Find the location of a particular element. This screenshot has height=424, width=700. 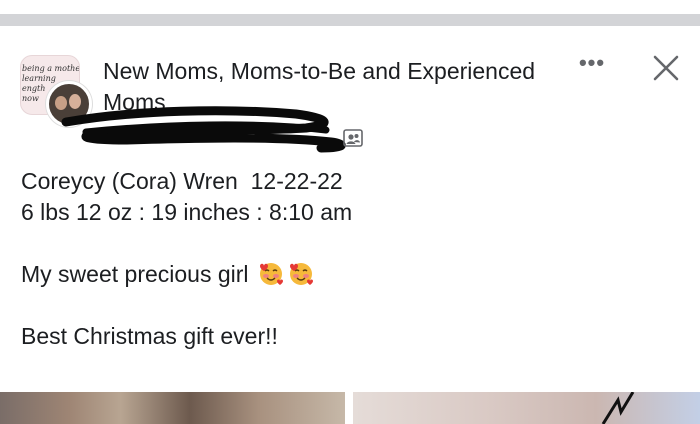

post-line-2: 6 lbs 12 oz : 19 inches : 8:10 am is located at coordinates (187, 212).